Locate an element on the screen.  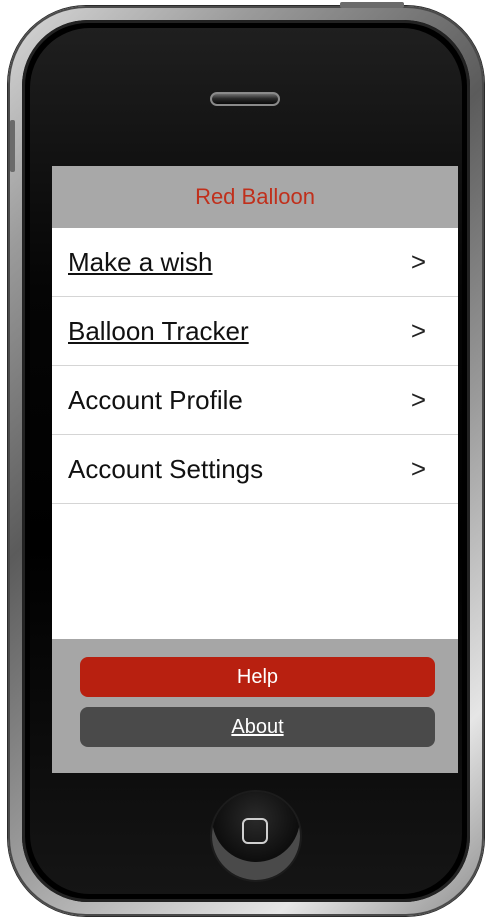
menu-item-label: Balloon Tracker is located at coordinates (158, 331).